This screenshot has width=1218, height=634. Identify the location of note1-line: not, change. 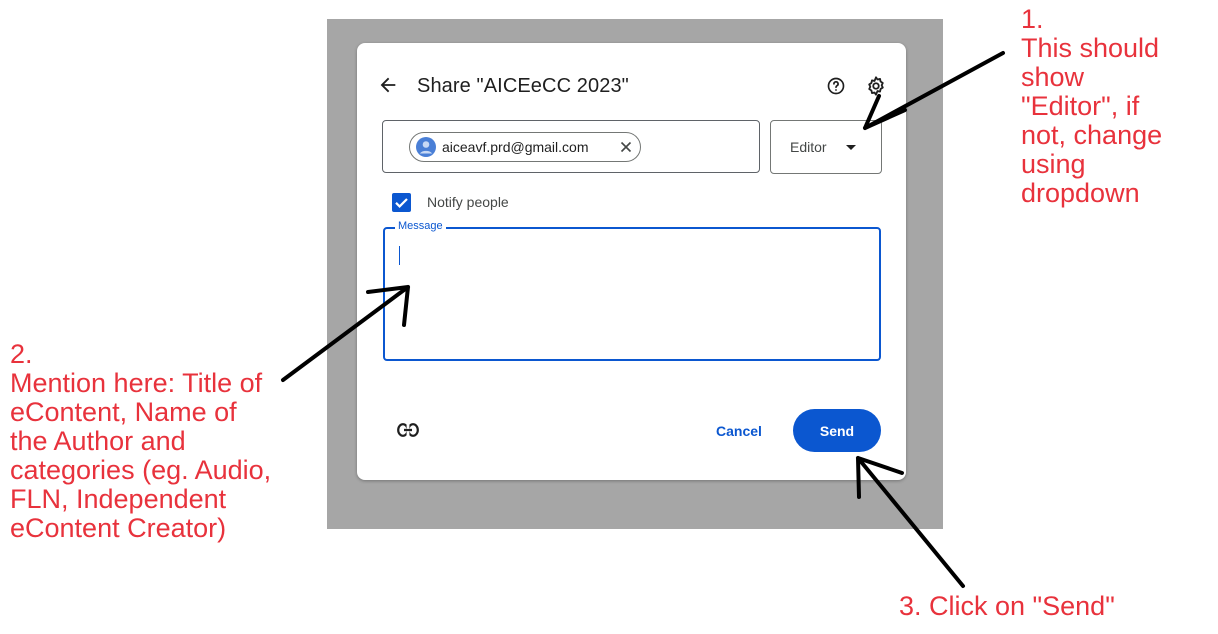
(1092, 135).